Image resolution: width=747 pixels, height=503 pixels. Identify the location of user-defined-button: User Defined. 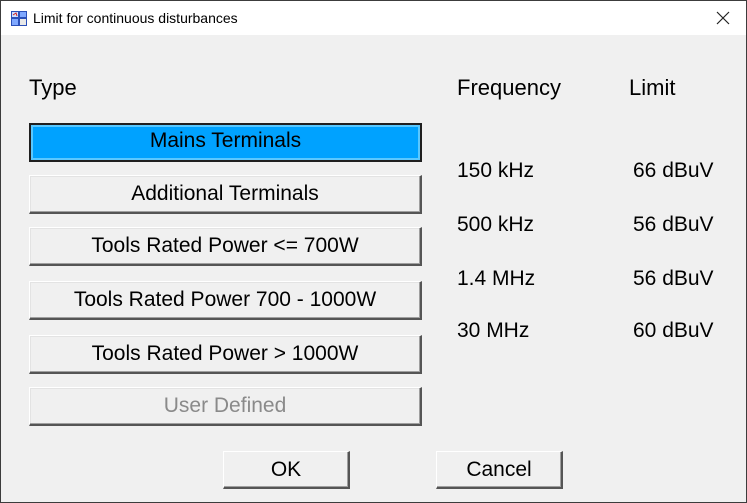
(225, 406).